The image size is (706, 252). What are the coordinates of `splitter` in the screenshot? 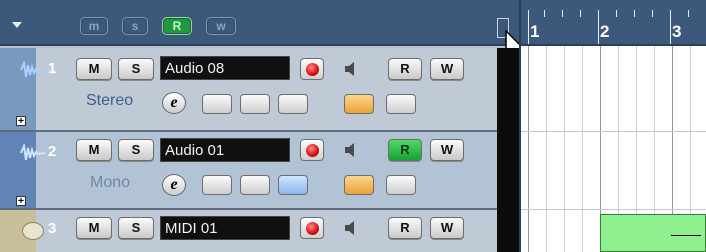 It's located at (520, 126).